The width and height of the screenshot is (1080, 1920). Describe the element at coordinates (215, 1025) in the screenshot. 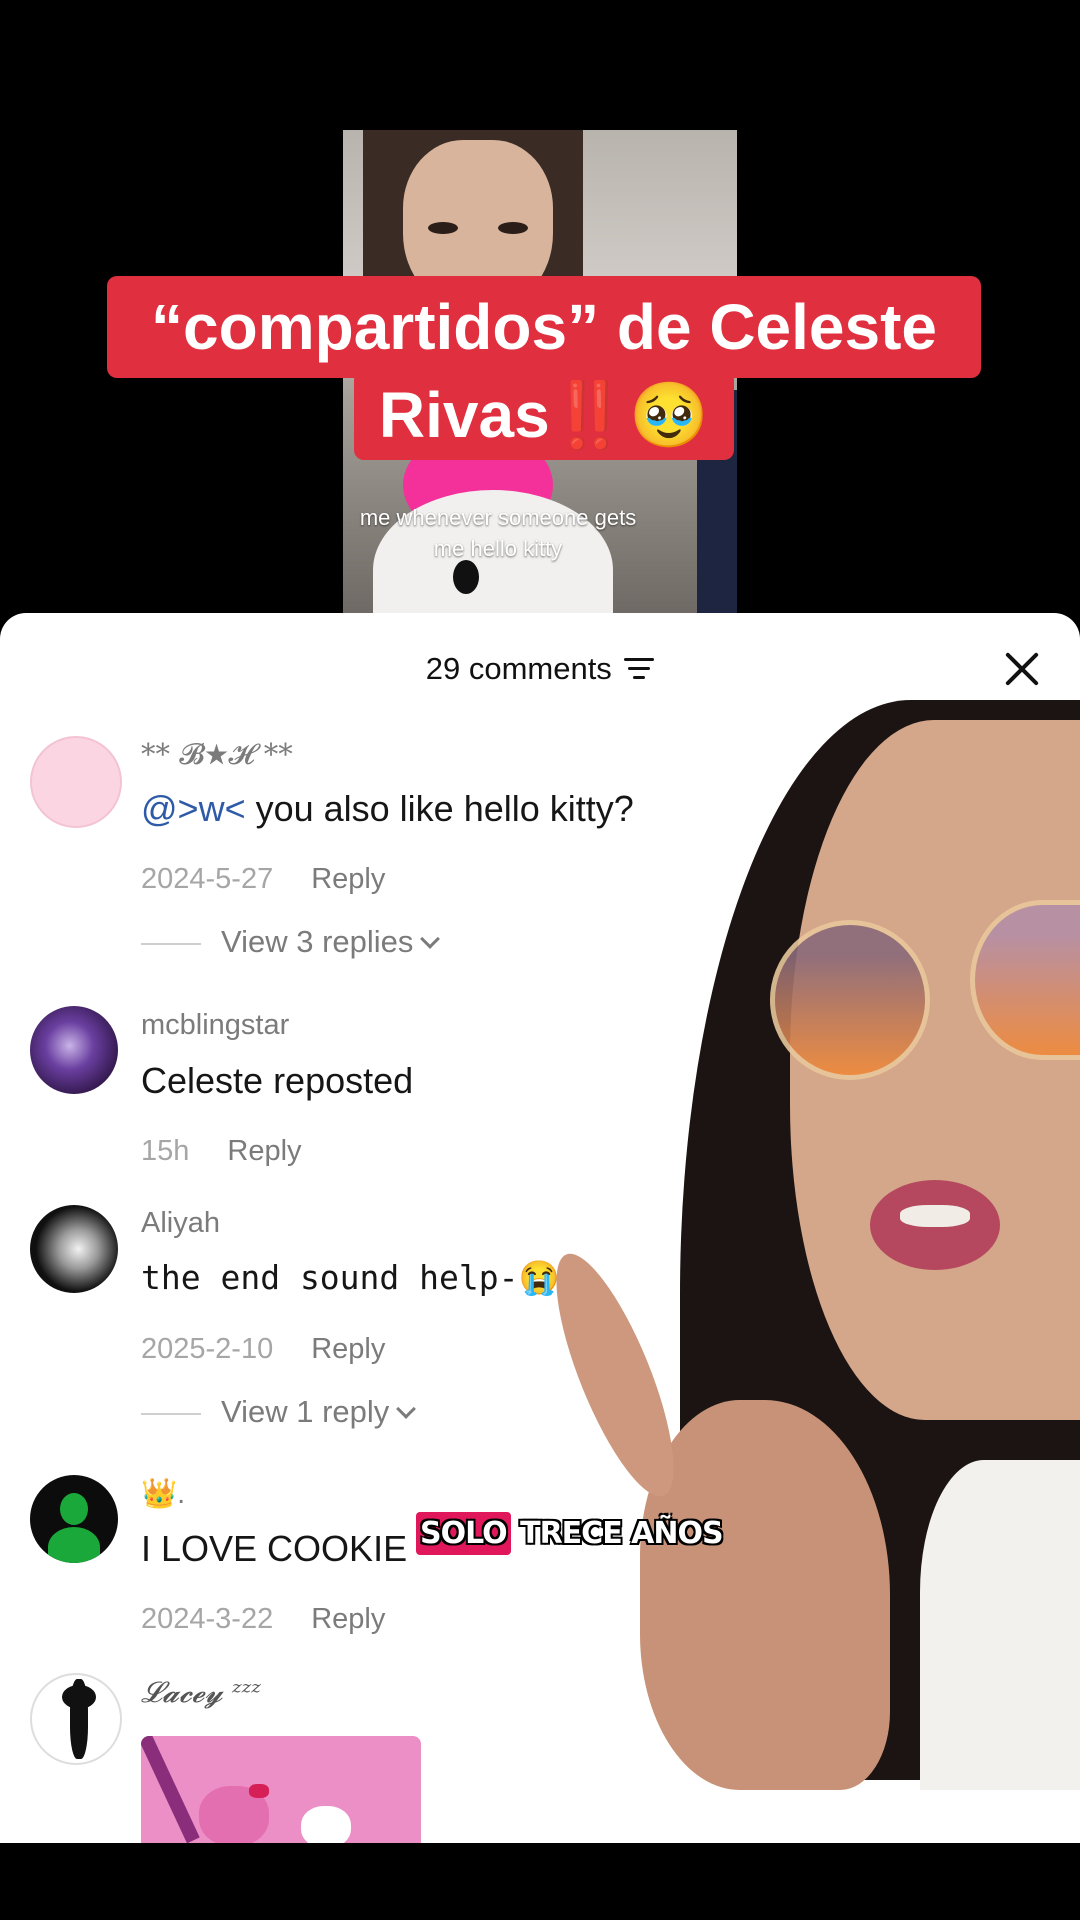

I see `comment-username: mcblingstar` at that location.